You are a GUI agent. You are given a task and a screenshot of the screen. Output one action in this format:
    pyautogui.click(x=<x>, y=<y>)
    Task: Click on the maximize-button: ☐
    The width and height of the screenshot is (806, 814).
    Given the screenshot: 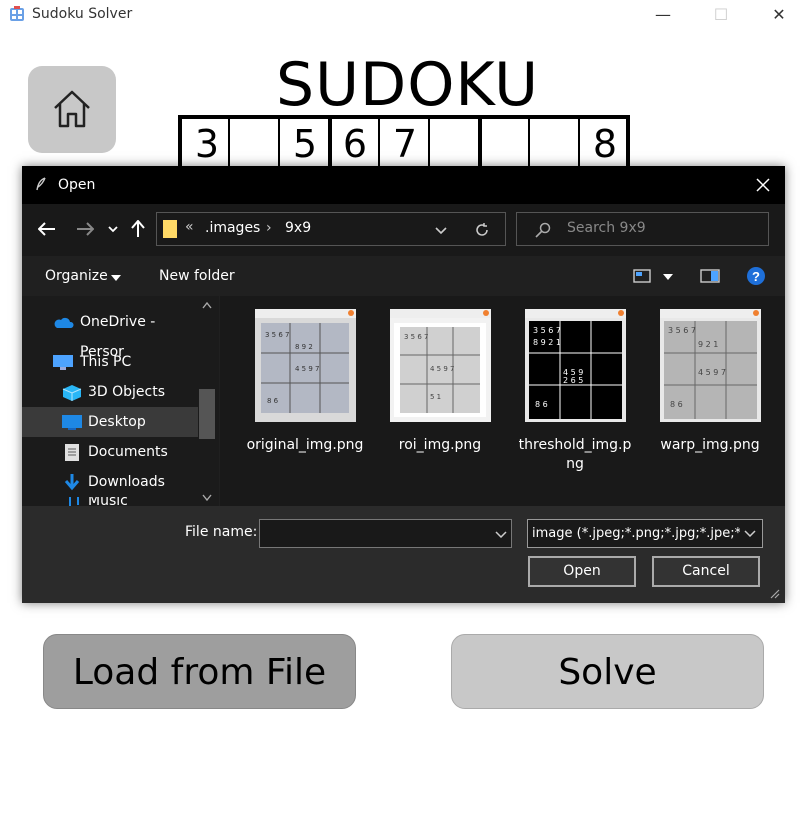 What is the action you would take?
    pyautogui.click(x=721, y=15)
    